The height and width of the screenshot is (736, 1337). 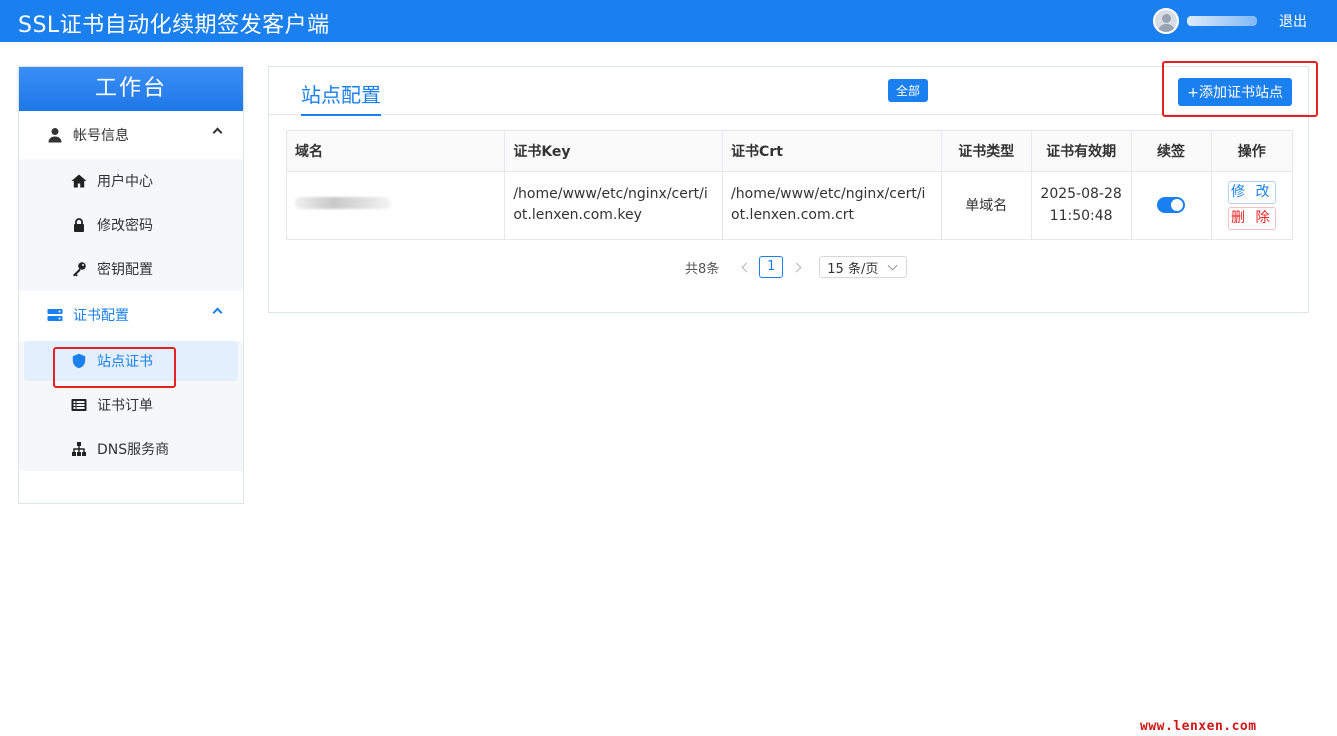 I want to click on add-cert-site-button: +添加证书站点, so click(x=1235, y=92).